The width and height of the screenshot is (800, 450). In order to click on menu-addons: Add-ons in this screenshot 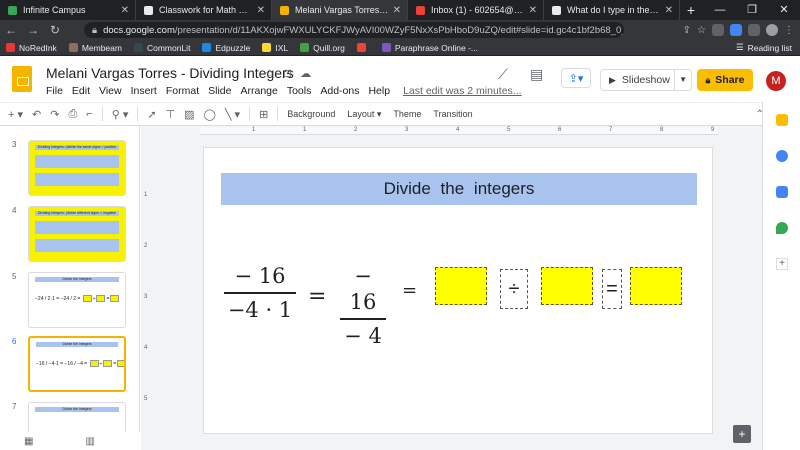, I will do `click(339, 91)`.